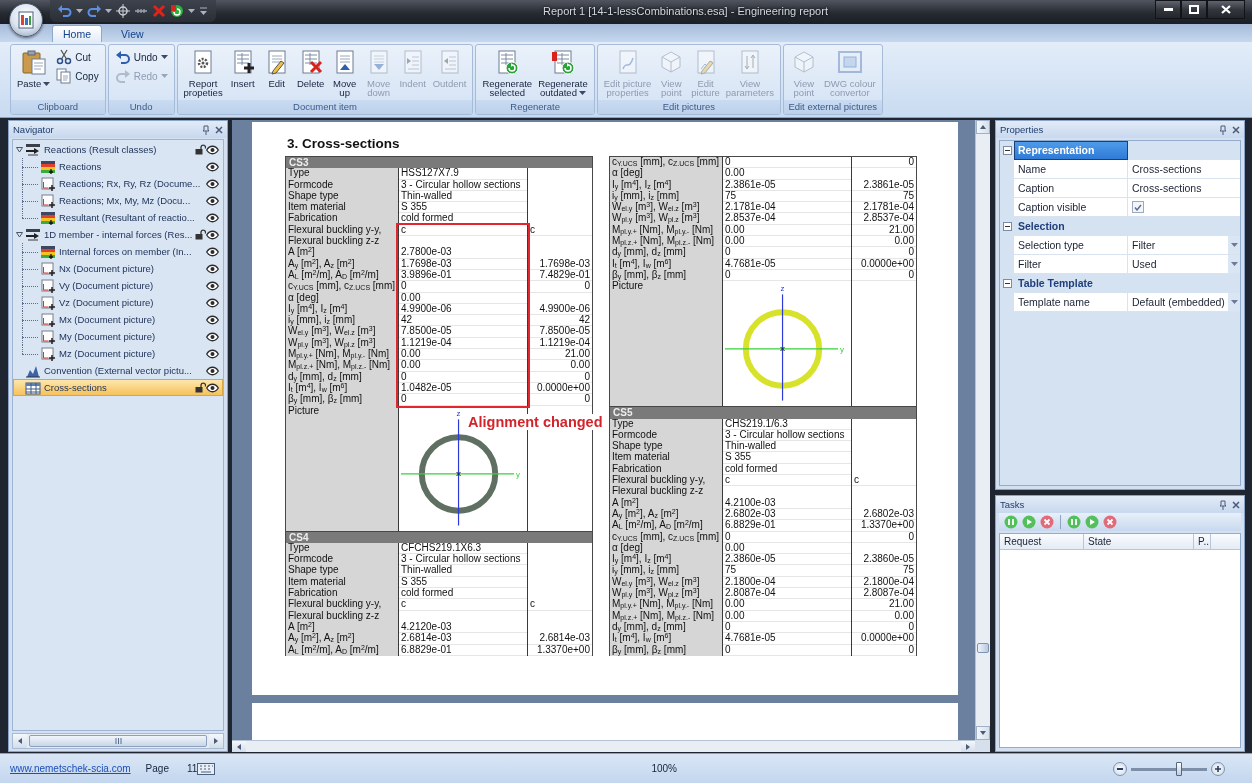 The image size is (1252, 783). I want to click on caret-icon, so click(1234, 302).